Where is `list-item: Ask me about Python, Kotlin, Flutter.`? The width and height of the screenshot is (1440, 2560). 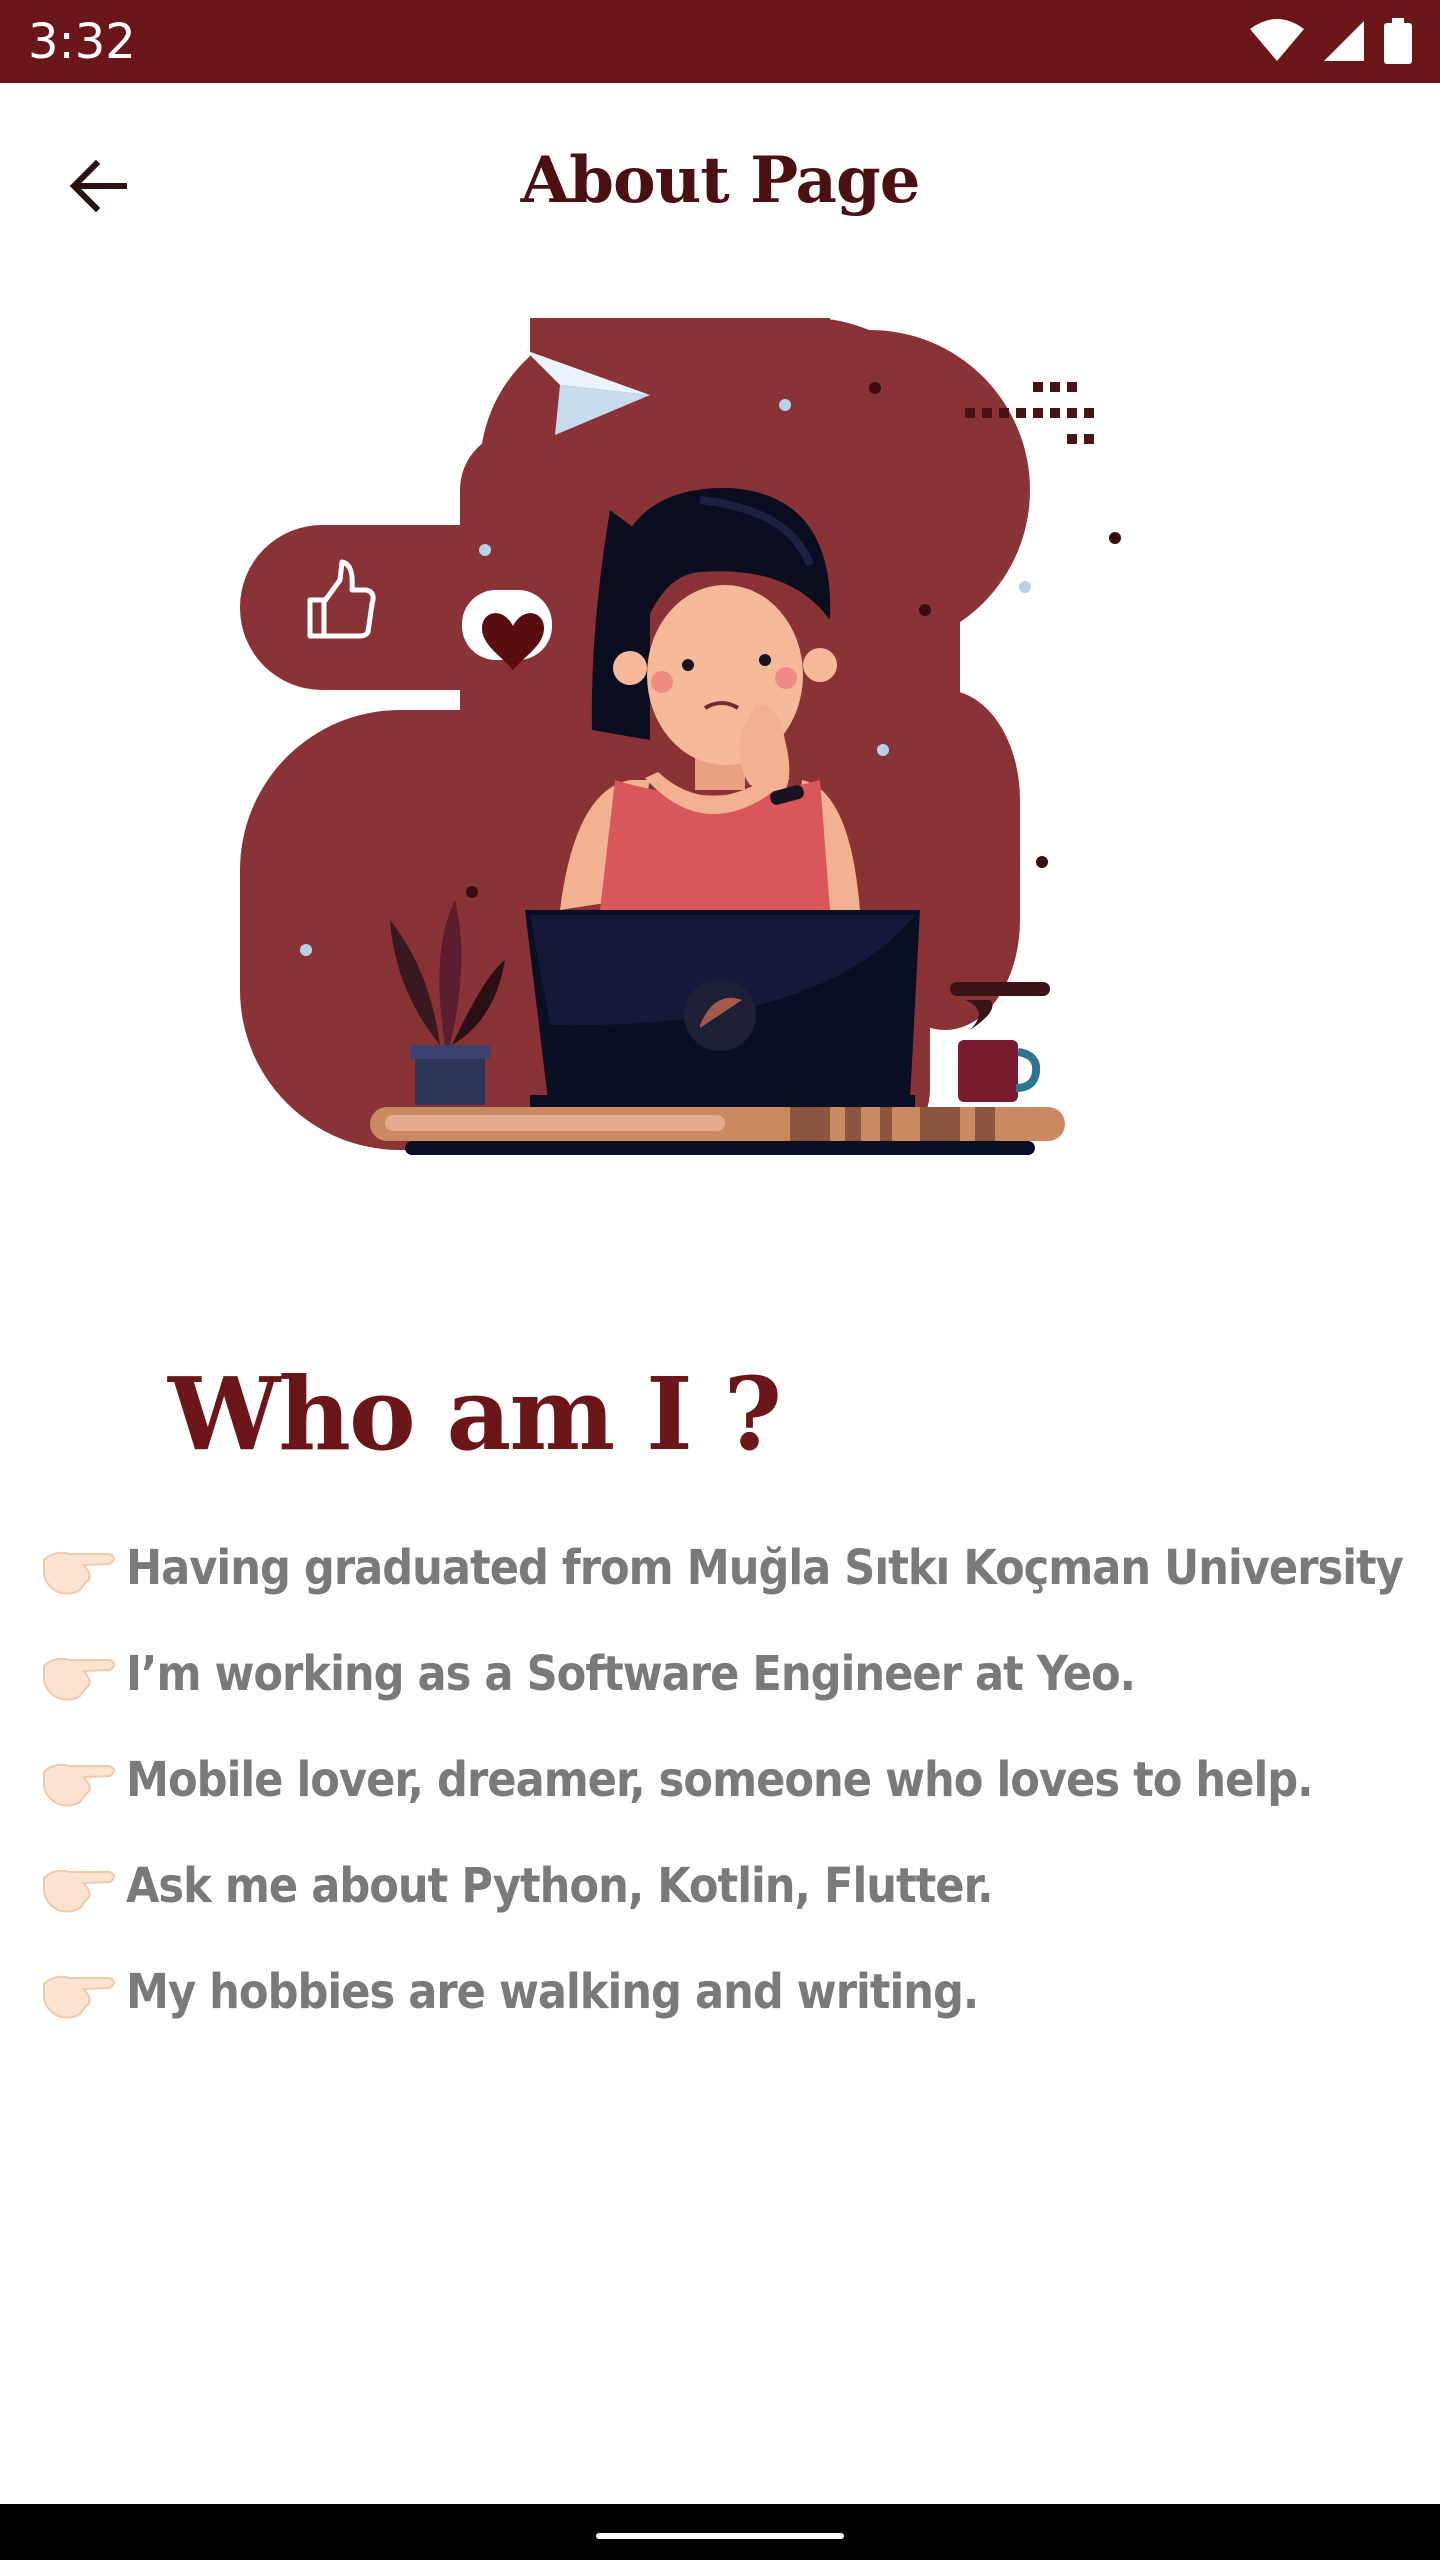 list-item: Ask me about Python, Kotlin, Flutter. is located at coordinates (730, 1886).